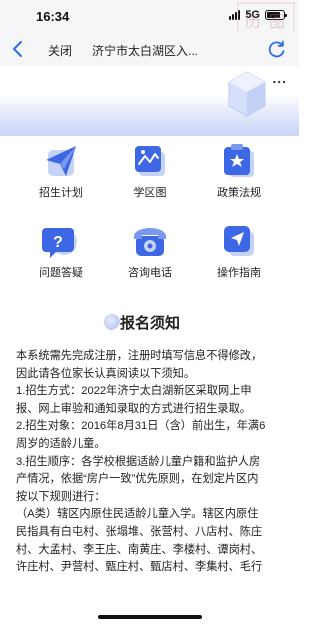 This screenshot has height=625, width=320. I want to click on grid-item-policies: 政策法规, so click(239, 169).